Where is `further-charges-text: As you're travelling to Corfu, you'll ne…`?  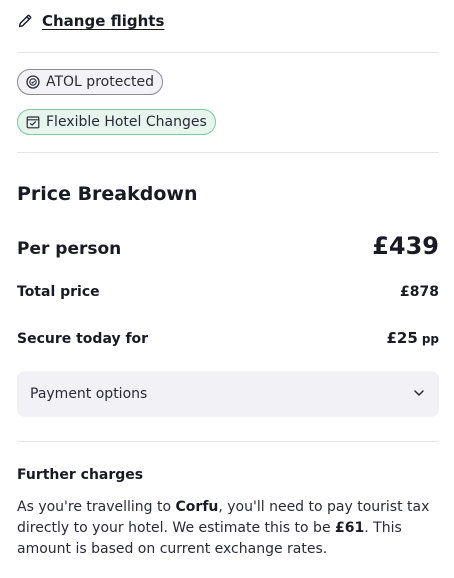 further-charges-text: As you're travelling to Corfu, you'll ne… is located at coordinates (228, 528).